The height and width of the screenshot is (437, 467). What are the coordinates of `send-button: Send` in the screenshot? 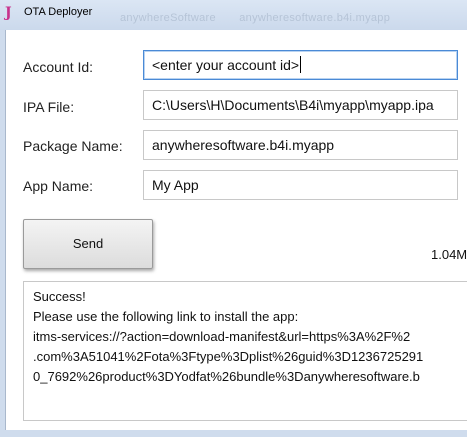 It's located at (88, 244).